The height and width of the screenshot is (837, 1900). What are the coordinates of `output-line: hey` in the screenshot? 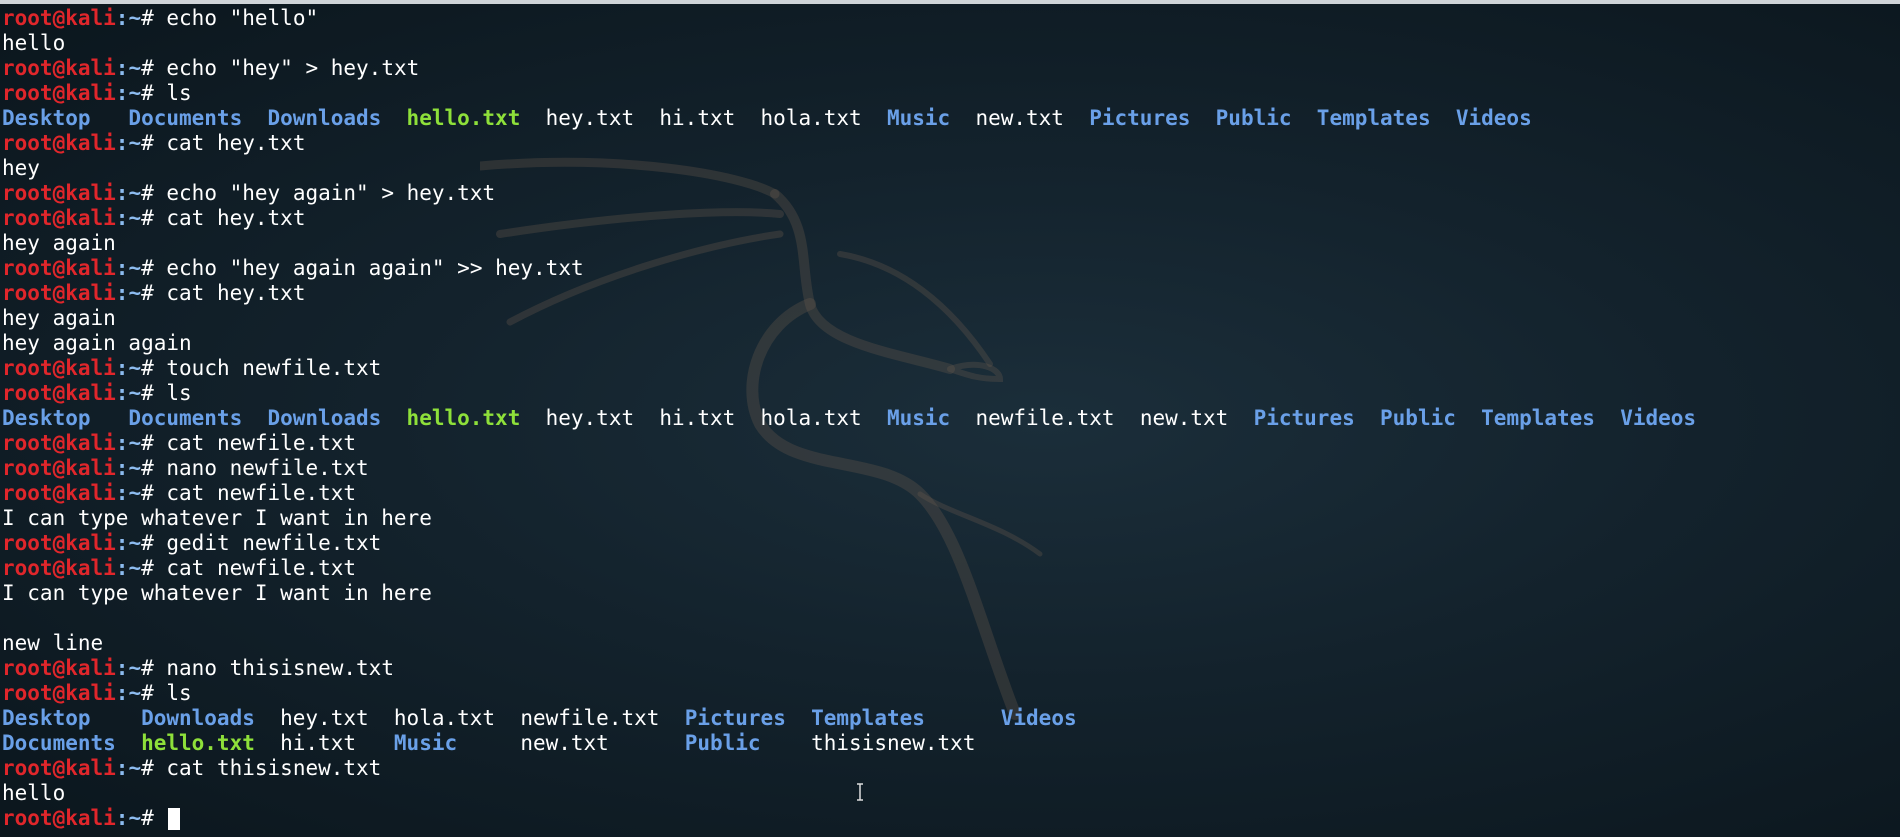 It's located at (951, 168).